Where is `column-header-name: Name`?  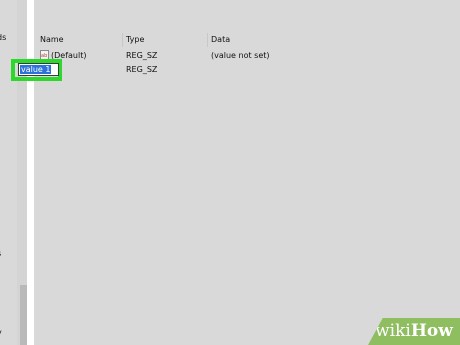 column-header-name: Name is located at coordinates (52, 39).